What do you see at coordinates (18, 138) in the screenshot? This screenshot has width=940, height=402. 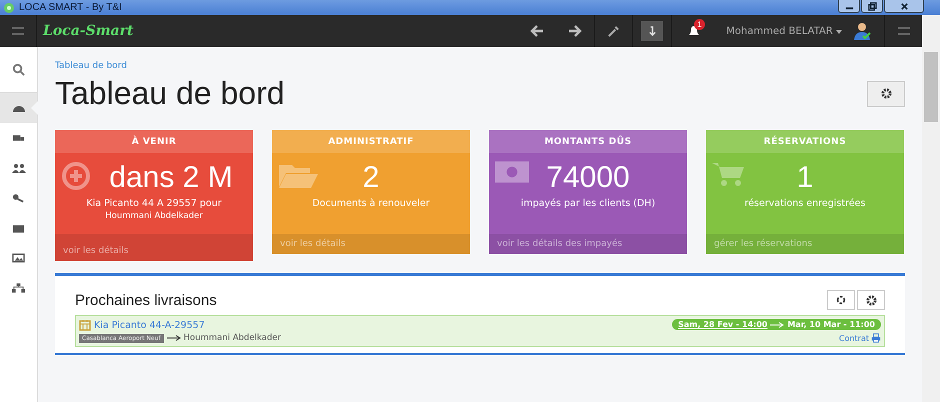 I see `truck-icon` at bounding box center [18, 138].